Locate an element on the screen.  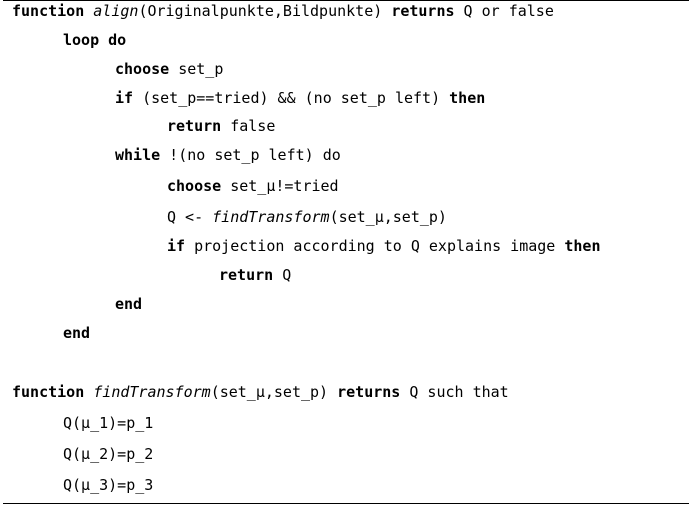
code-text: set_p is located at coordinates (196, 69).